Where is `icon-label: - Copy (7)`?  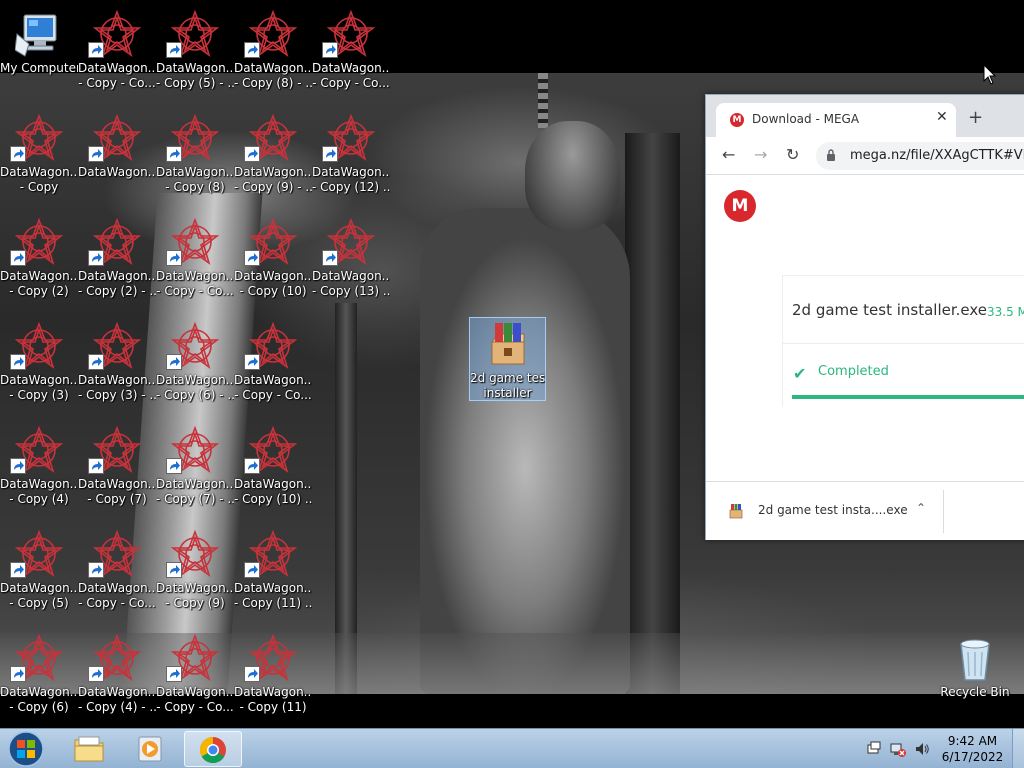
icon-label: - Copy (7) is located at coordinates (117, 499).